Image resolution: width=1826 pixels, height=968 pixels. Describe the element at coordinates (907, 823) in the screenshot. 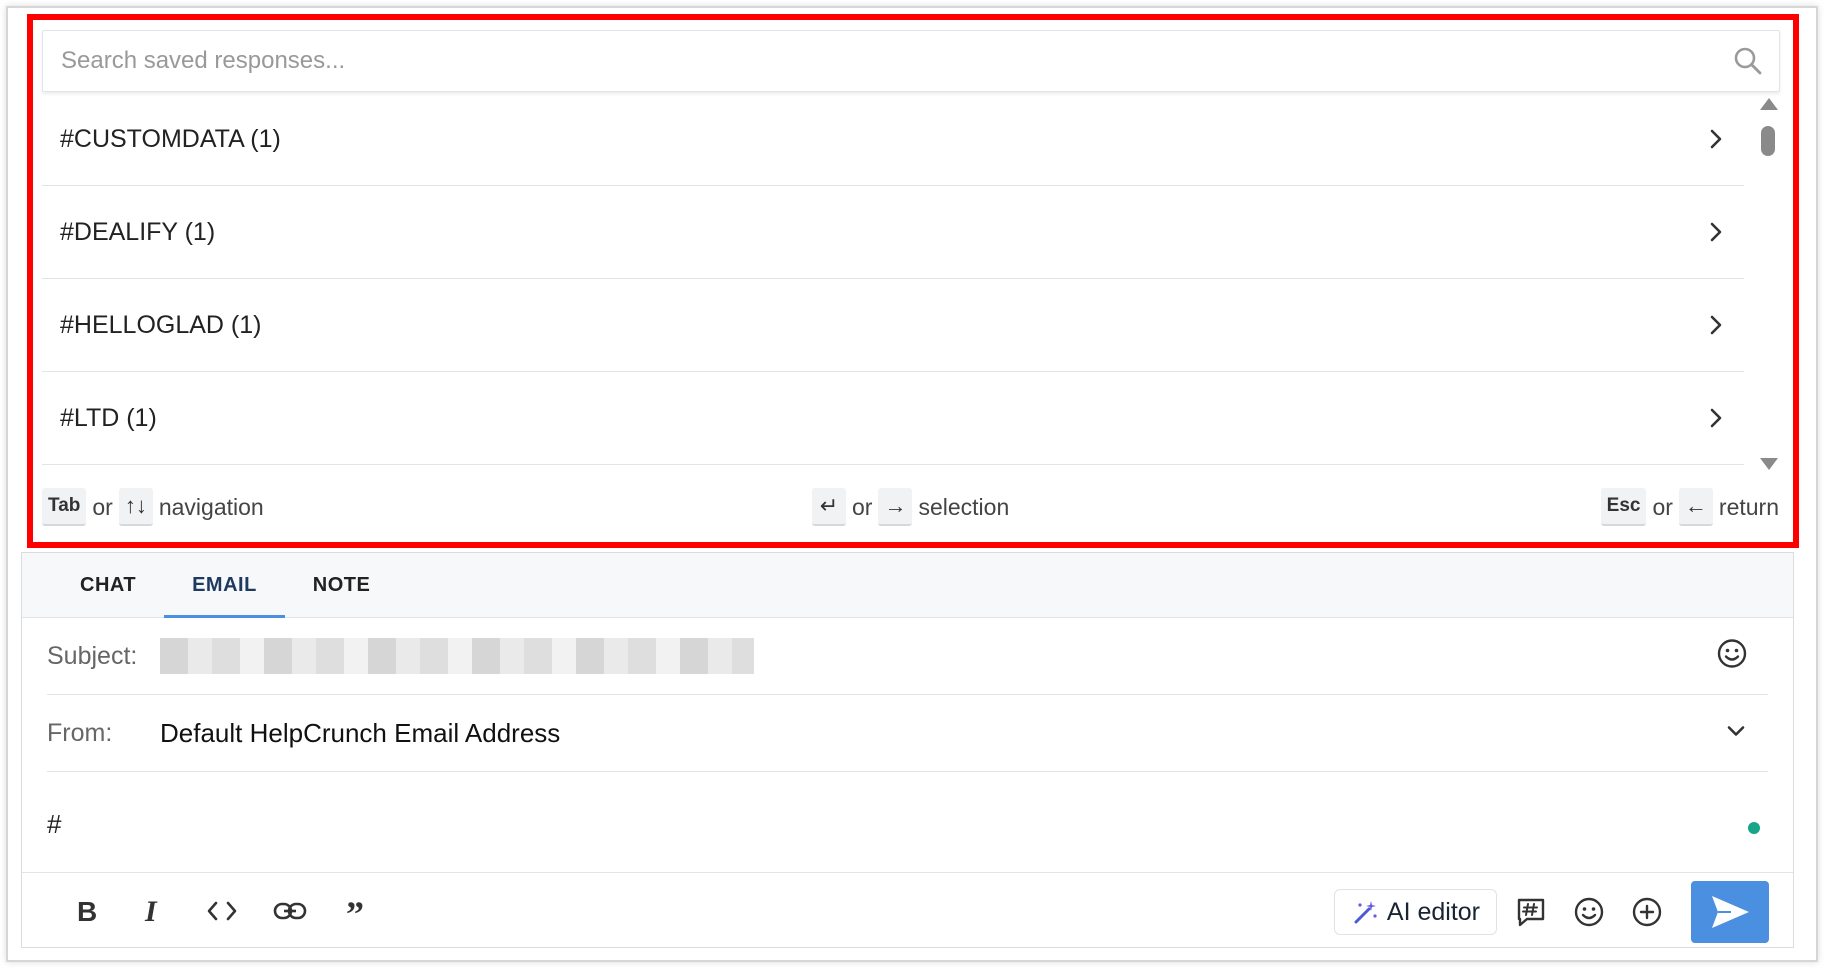

I see `message-body: #` at that location.